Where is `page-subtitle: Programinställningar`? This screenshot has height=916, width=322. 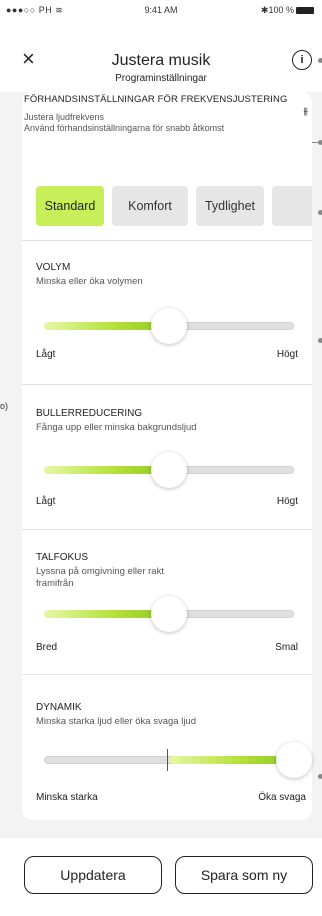 page-subtitle: Programinställningar is located at coordinates (161, 78).